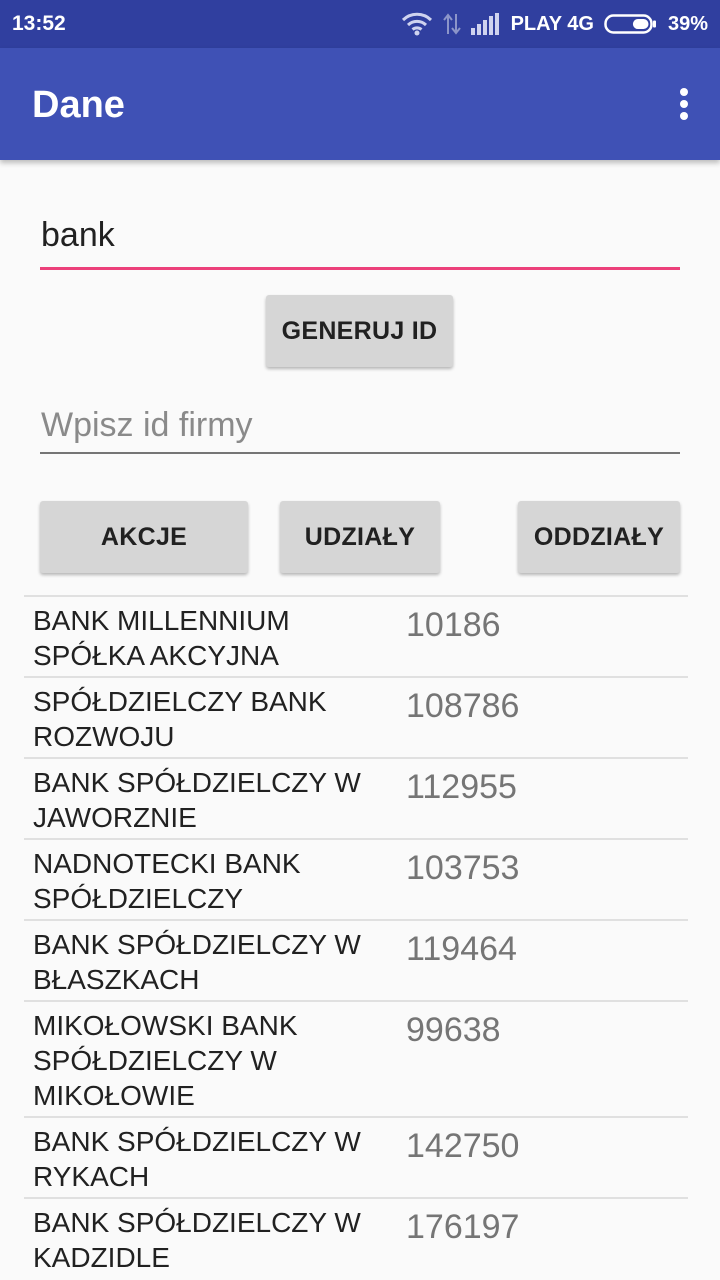  Describe the element at coordinates (463, 1146) in the screenshot. I see `company-id: 142750` at that location.